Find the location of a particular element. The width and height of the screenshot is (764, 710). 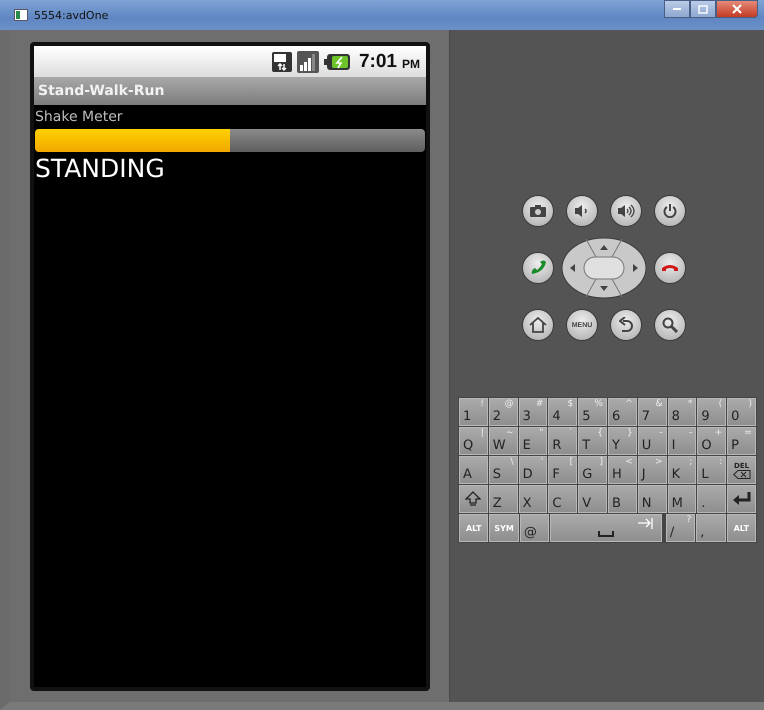

minimize-button is located at coordinates (677, 9).